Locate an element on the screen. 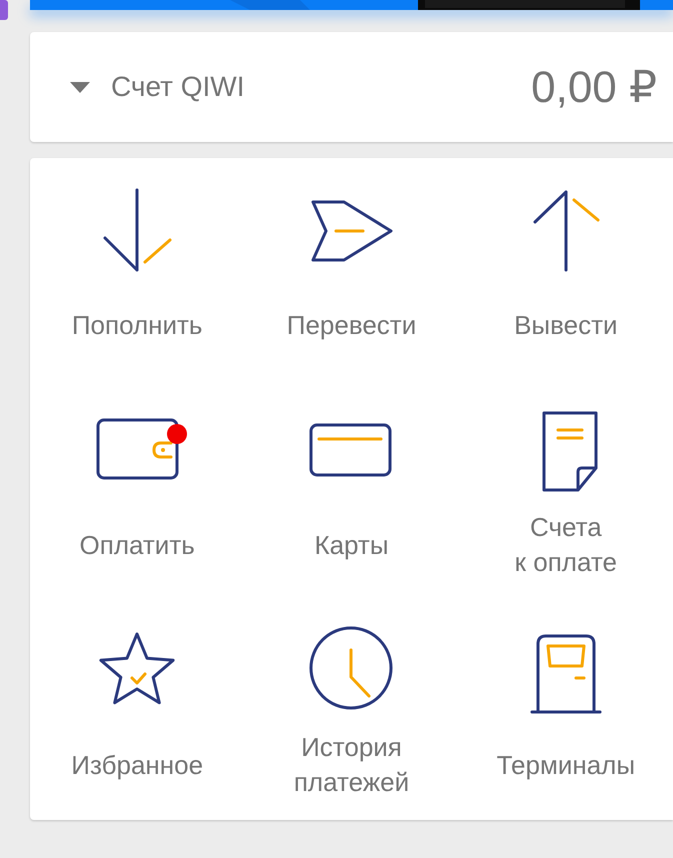  side-card is located at coordinates (4, 10).